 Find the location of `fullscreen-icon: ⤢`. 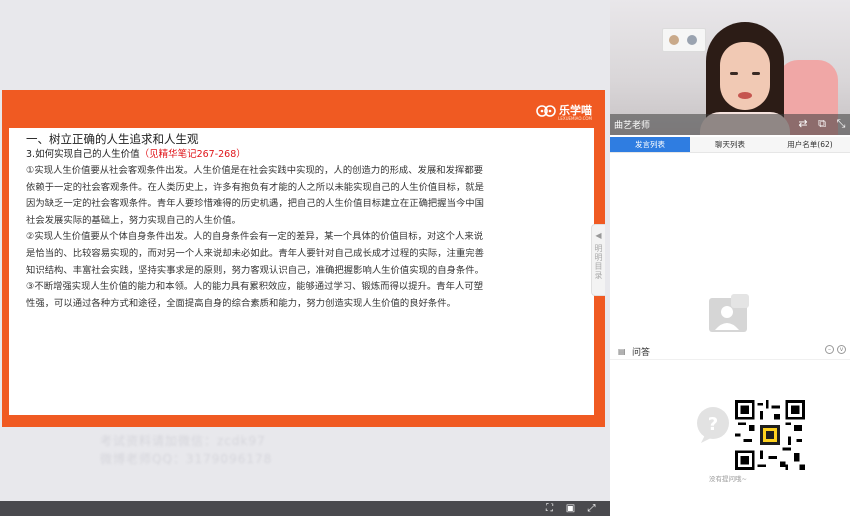

fullscreen-icon: ⤢ is located at coordinates (591, 508).